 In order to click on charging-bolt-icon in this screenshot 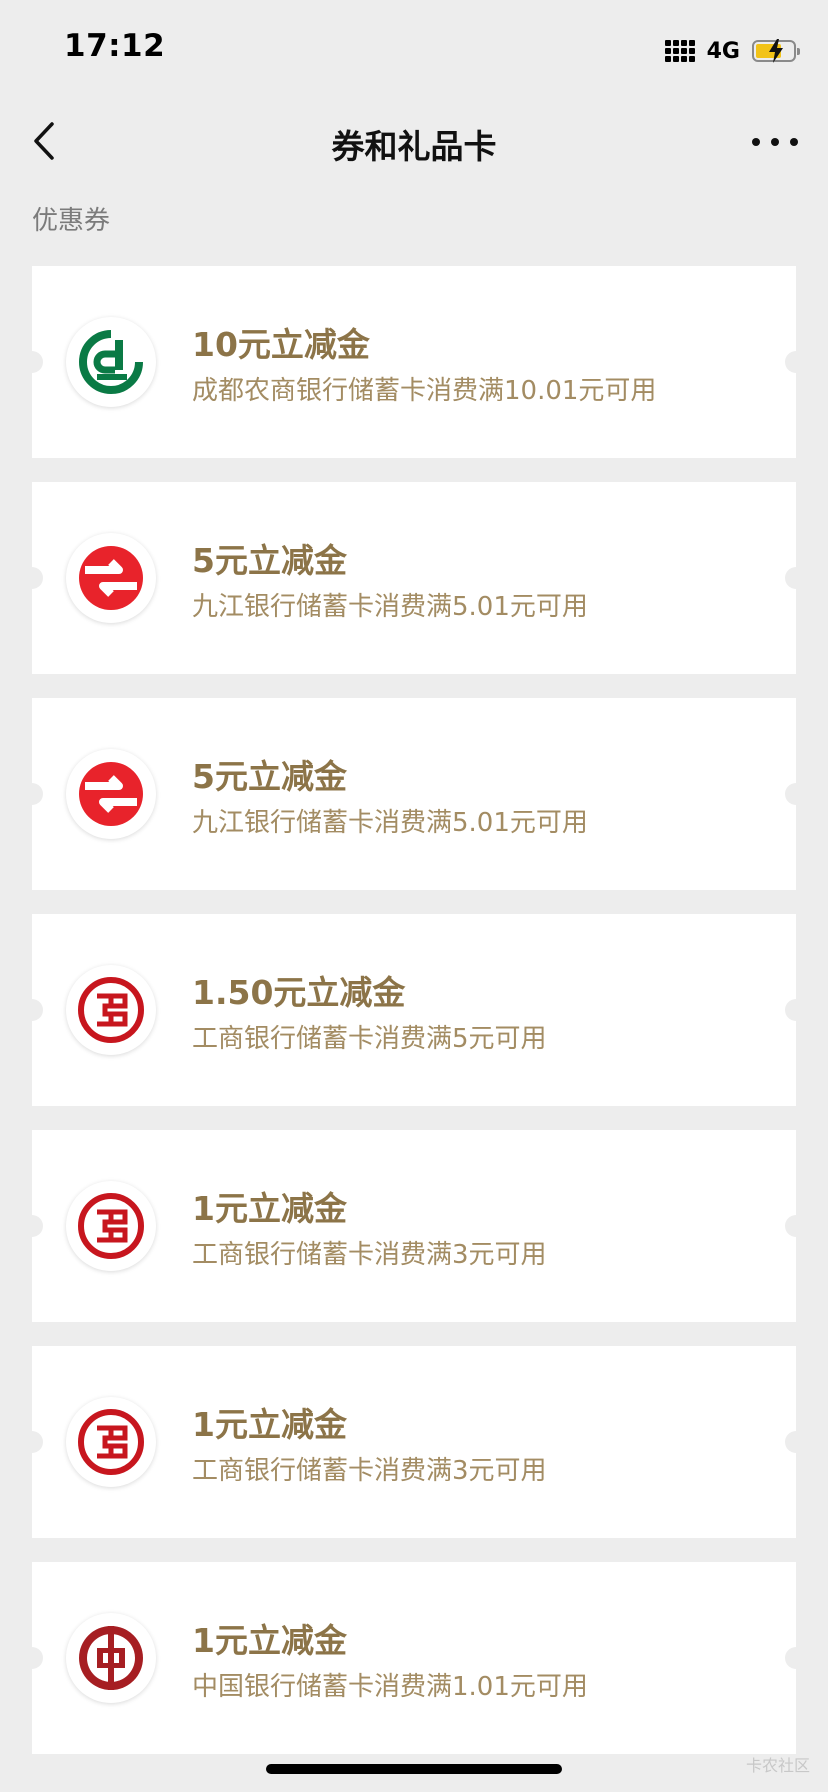, I will do `click(776, 51)`.